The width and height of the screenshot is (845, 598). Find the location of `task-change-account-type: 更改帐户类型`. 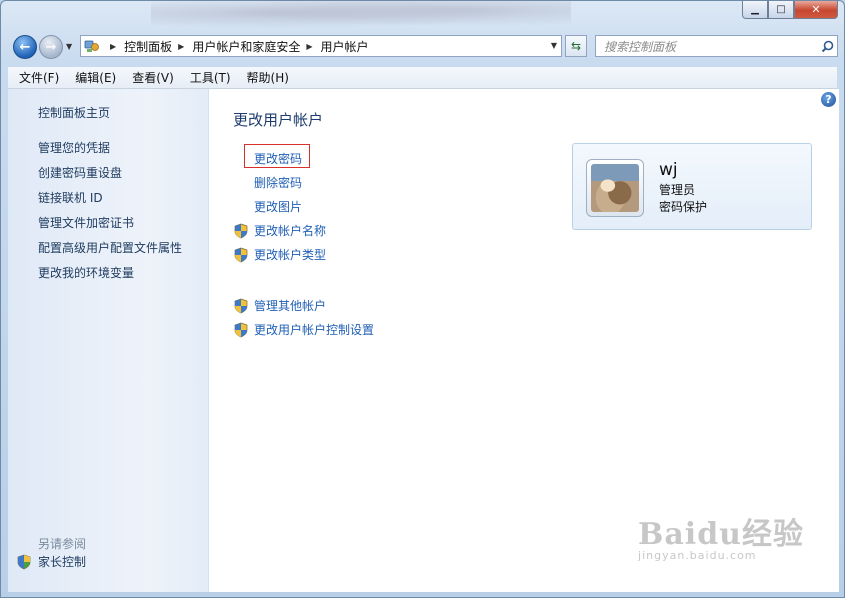

task-change-account-type: 更改帐户类型 is located at coordinates (279, 254).